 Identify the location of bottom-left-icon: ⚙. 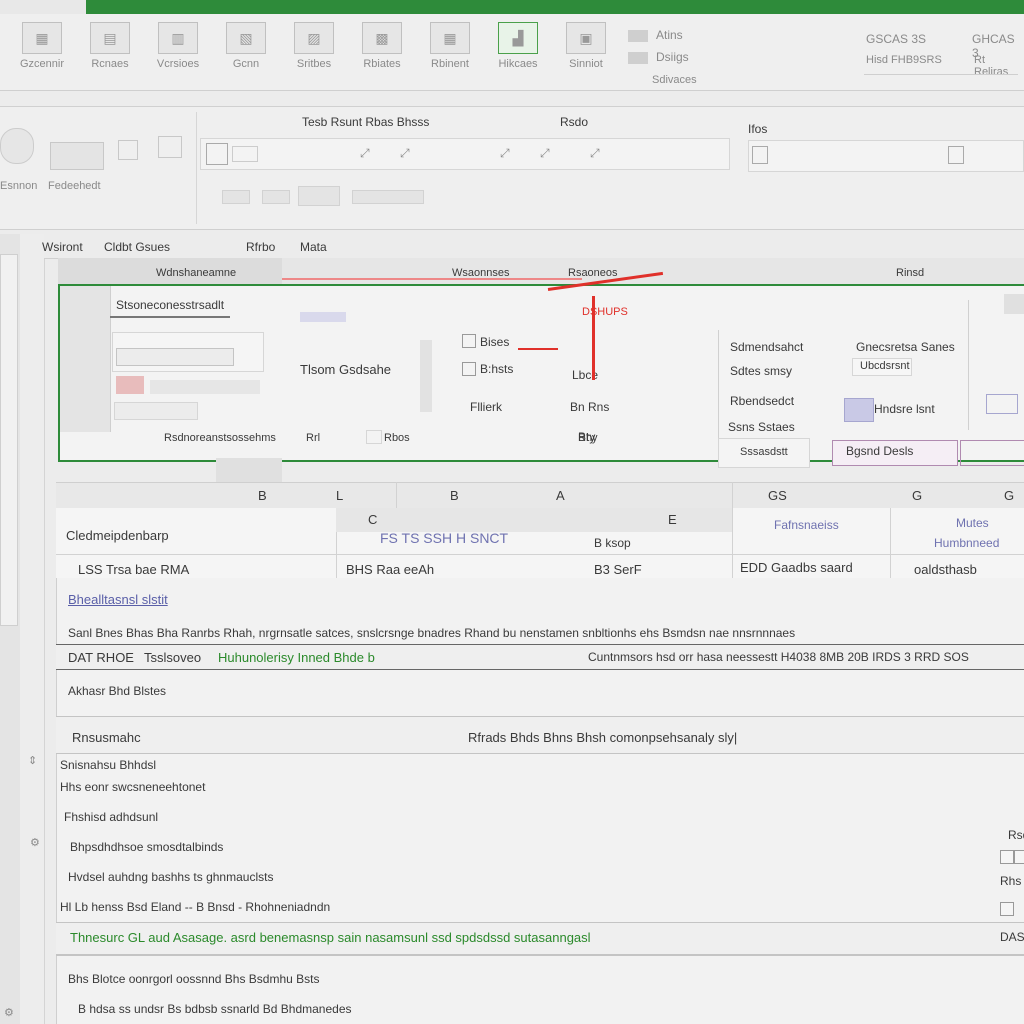
(9, 1012).